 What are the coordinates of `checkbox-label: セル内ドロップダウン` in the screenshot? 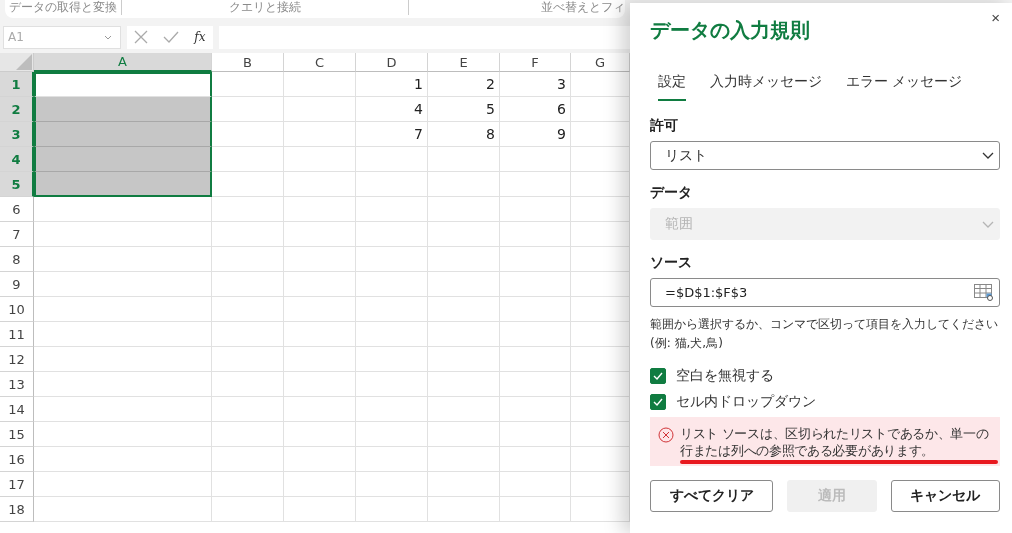 It's located at (746, 402).